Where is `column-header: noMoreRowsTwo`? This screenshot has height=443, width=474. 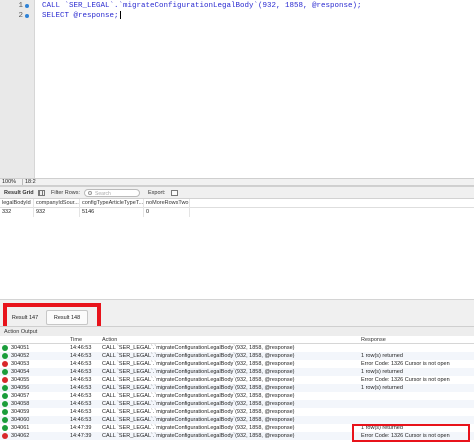 column-header: noMoreRowsTwo is located at coordinates (167, 203).